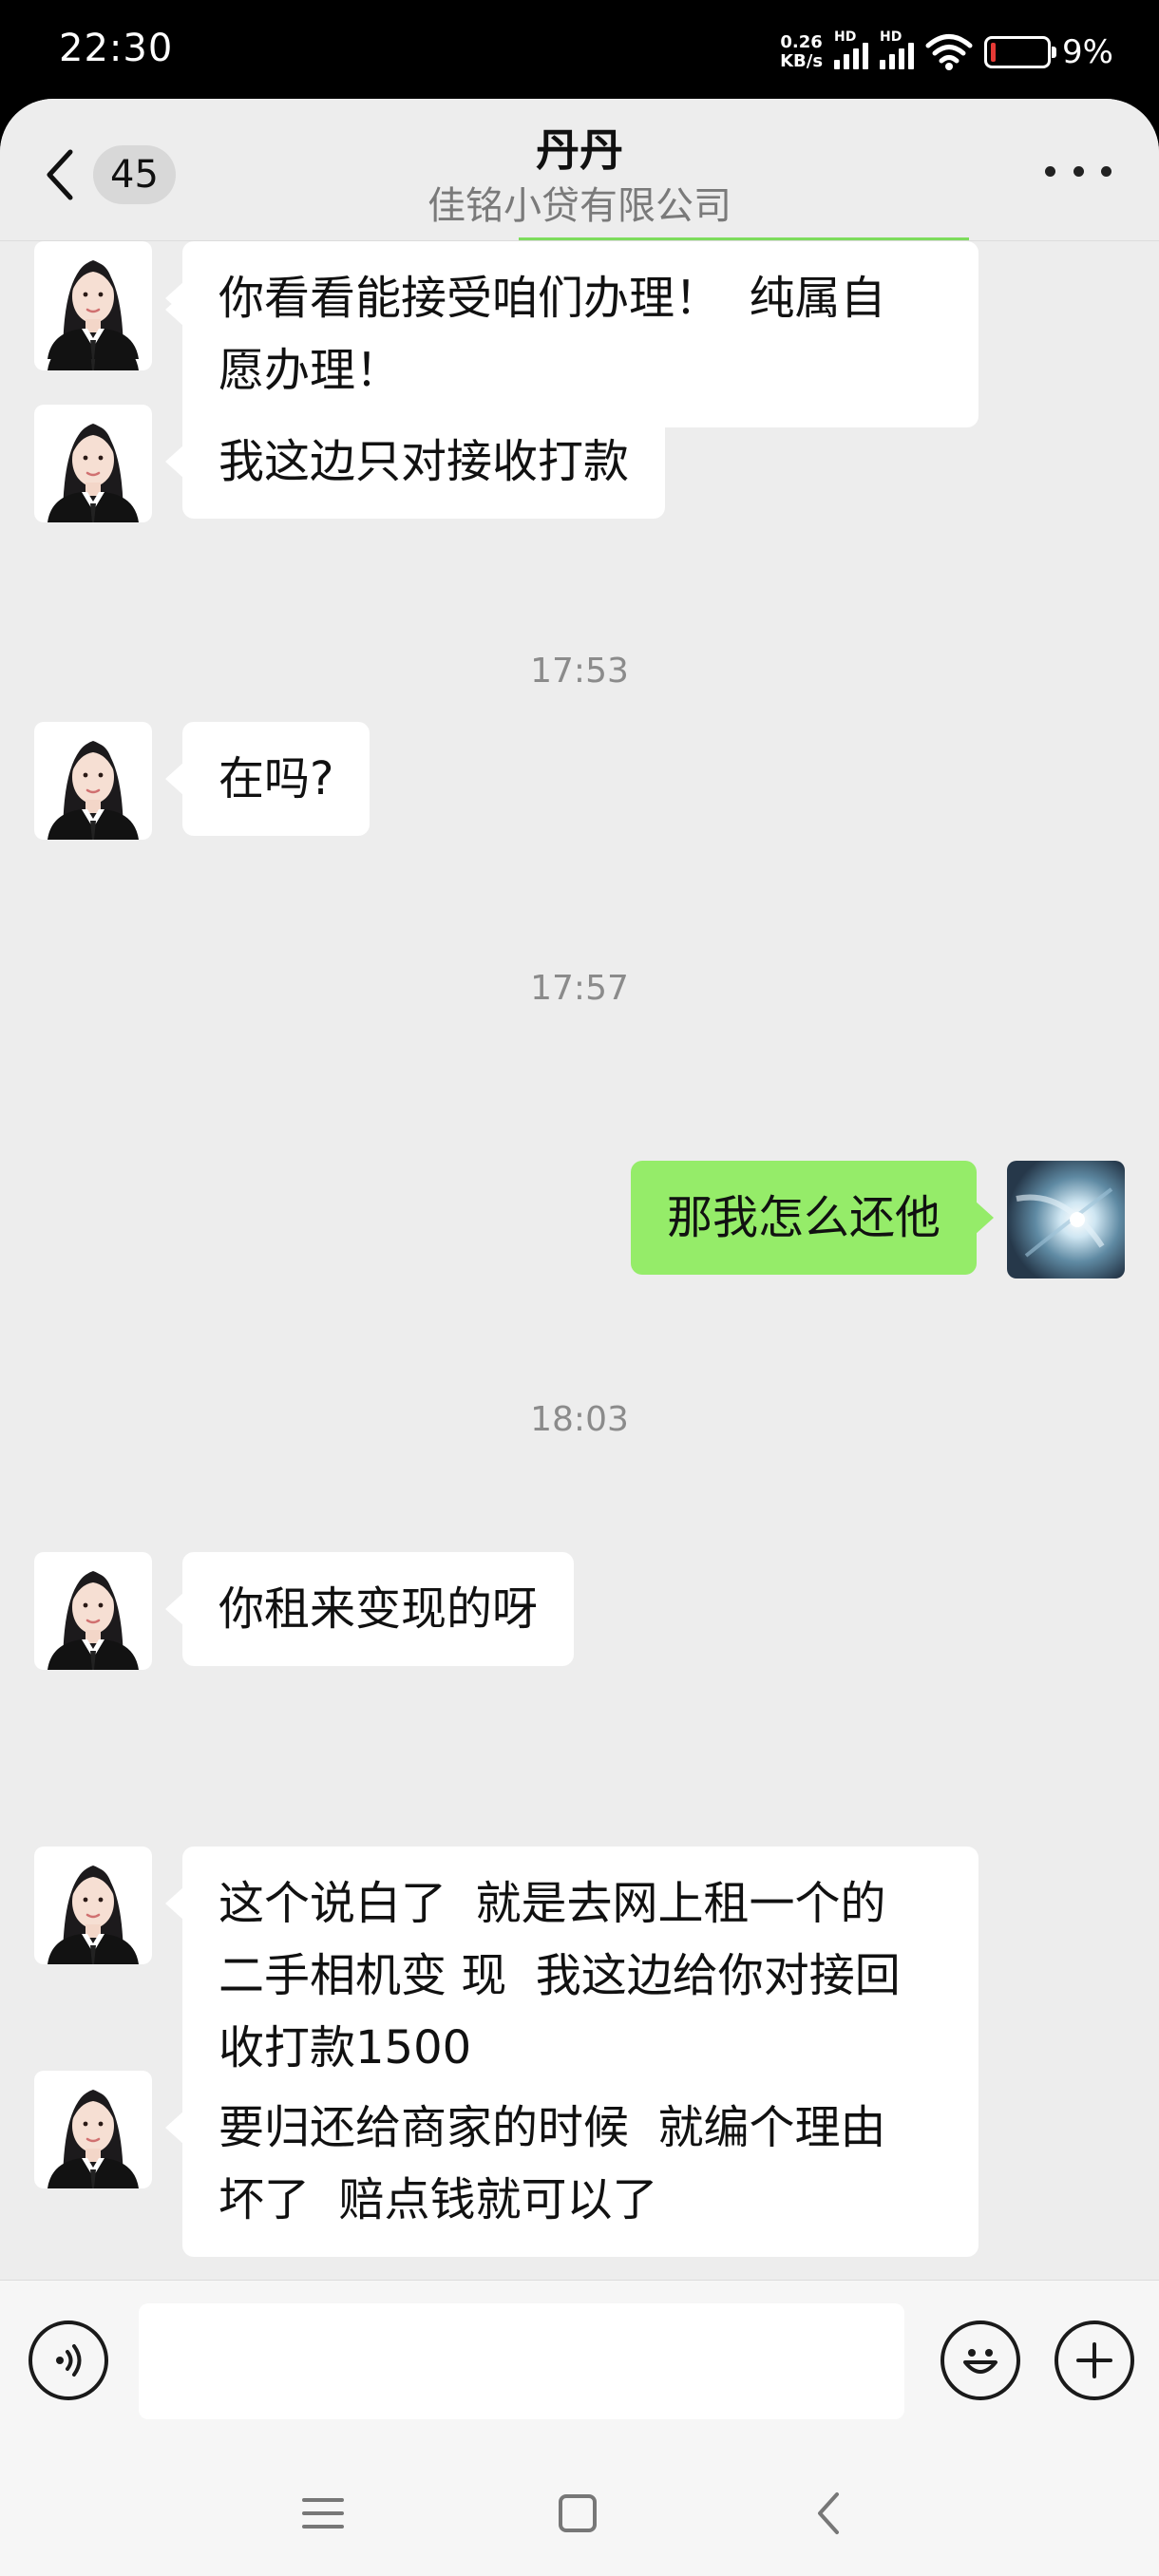 This screenshot has height=2576, width=1159. I want to click on message-timestamp: 17:57, so click(579, 988).